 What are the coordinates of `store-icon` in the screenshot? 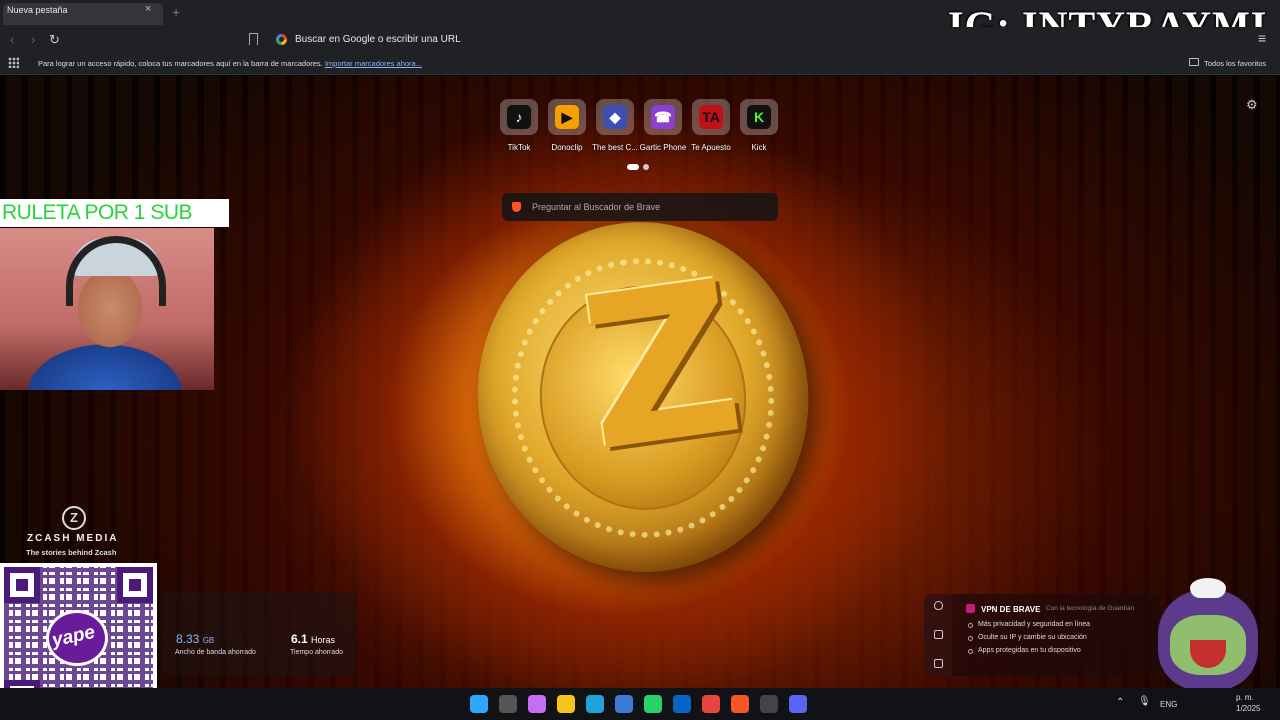 It's located at (624, 704).